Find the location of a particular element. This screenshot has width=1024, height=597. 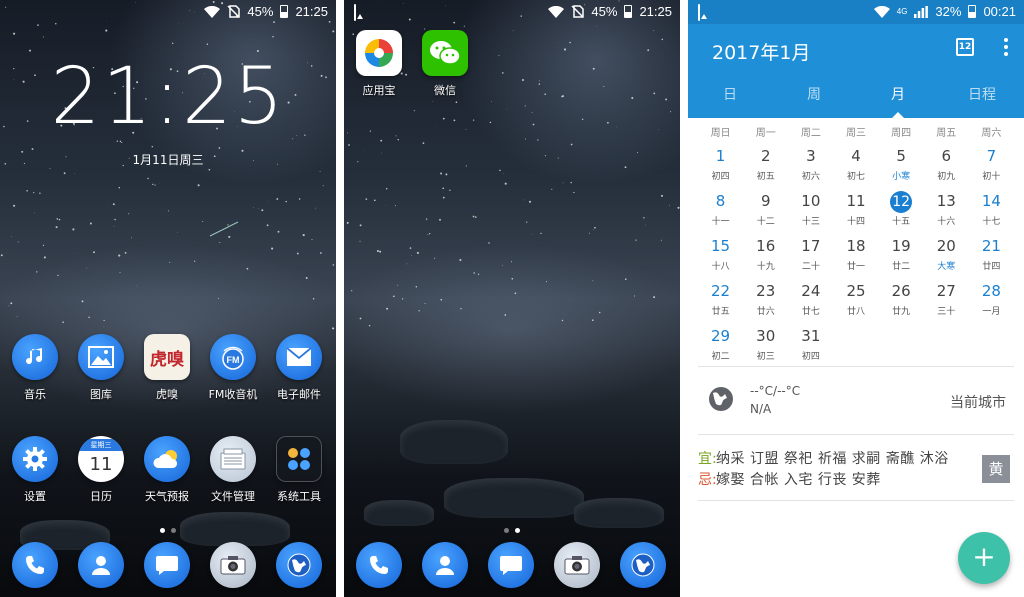

day-cell: 24 廿七 is located at coordinates (810, 303).